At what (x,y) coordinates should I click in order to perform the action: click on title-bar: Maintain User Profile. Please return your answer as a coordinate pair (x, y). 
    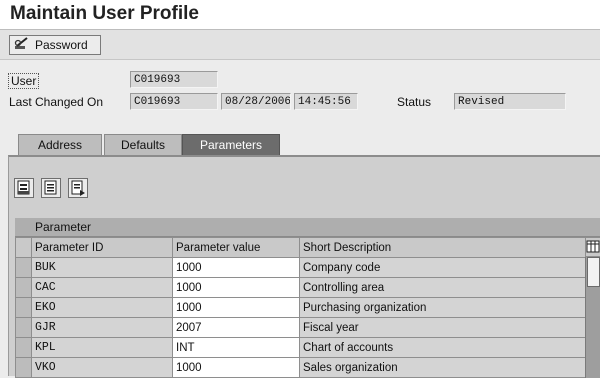
    Looking at the image, I should click on (300, 15).